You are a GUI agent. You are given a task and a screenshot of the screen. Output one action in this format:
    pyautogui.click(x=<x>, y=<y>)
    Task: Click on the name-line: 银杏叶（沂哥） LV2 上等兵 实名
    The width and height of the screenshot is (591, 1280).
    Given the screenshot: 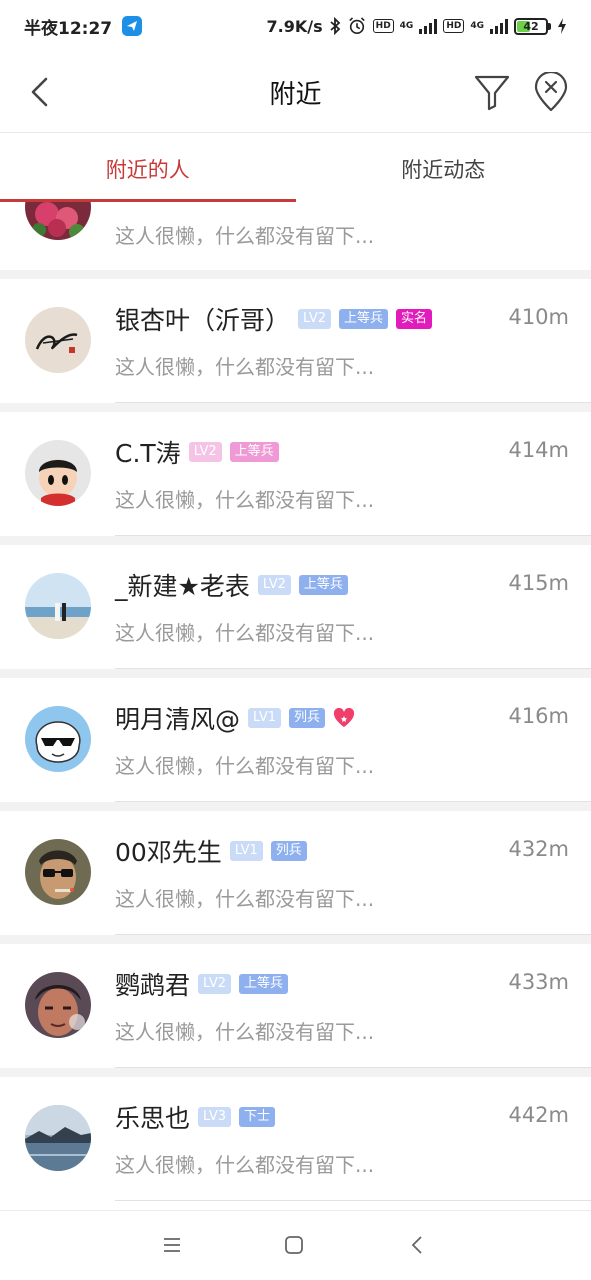 What is the action you would take?
    pyautogui.click(x=274, y=319)
    